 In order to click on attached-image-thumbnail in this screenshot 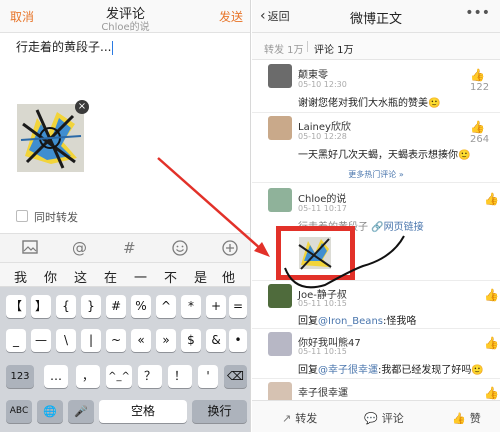, I will do `click(50, 138)`.